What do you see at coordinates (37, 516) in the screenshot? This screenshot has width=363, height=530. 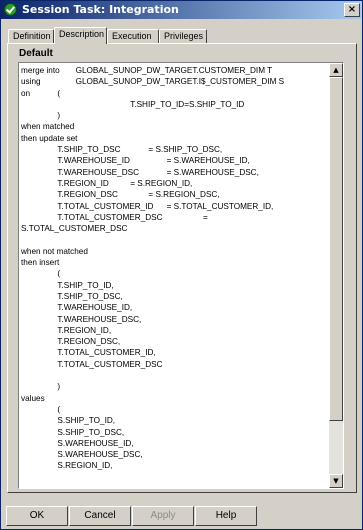 I see `ok-button: OK` at bounding box center [37, 516].